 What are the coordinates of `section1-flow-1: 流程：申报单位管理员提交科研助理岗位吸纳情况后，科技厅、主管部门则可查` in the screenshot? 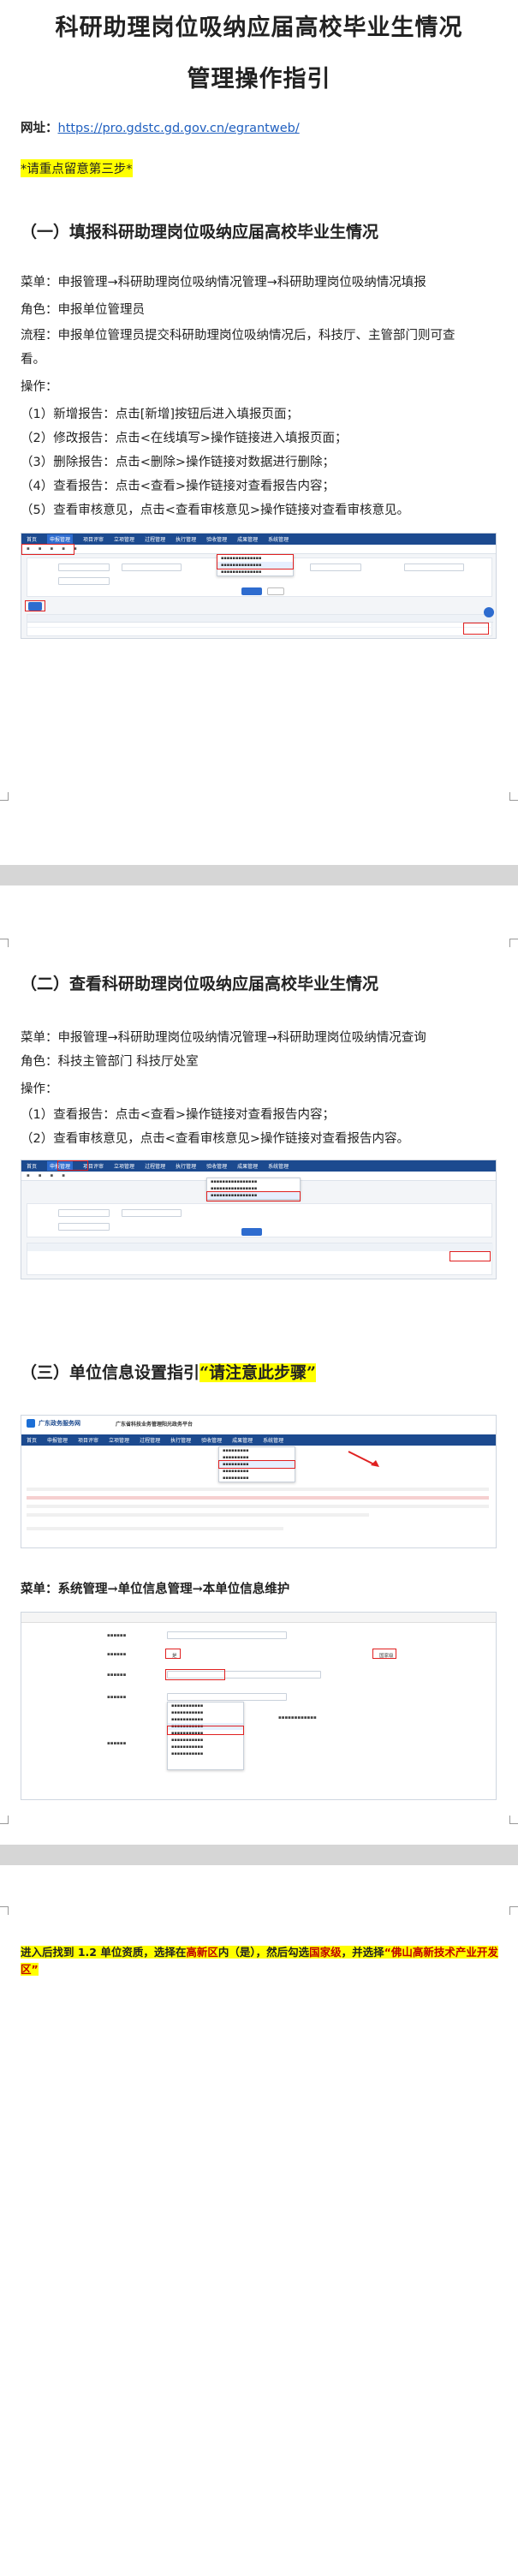 It's located at (238, 336).